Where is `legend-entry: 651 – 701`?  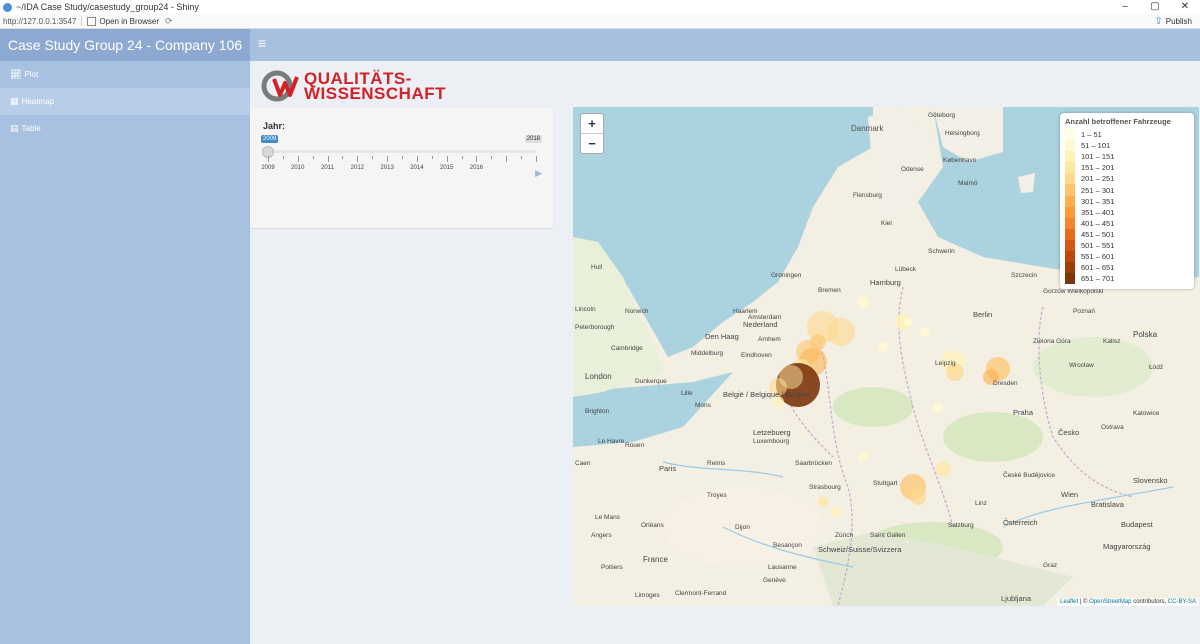 legend-entry: 651 – 701 is located at coordinates (1127, 279).